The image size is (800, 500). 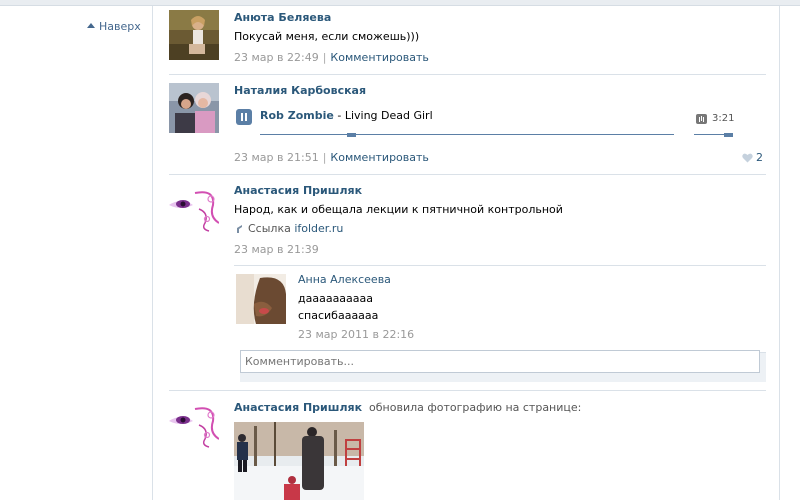 What do you see at coordinates (388, 115) in the screenshot?
I see `audio-track: Living Dead Girl` at bounding box center [388, 115].